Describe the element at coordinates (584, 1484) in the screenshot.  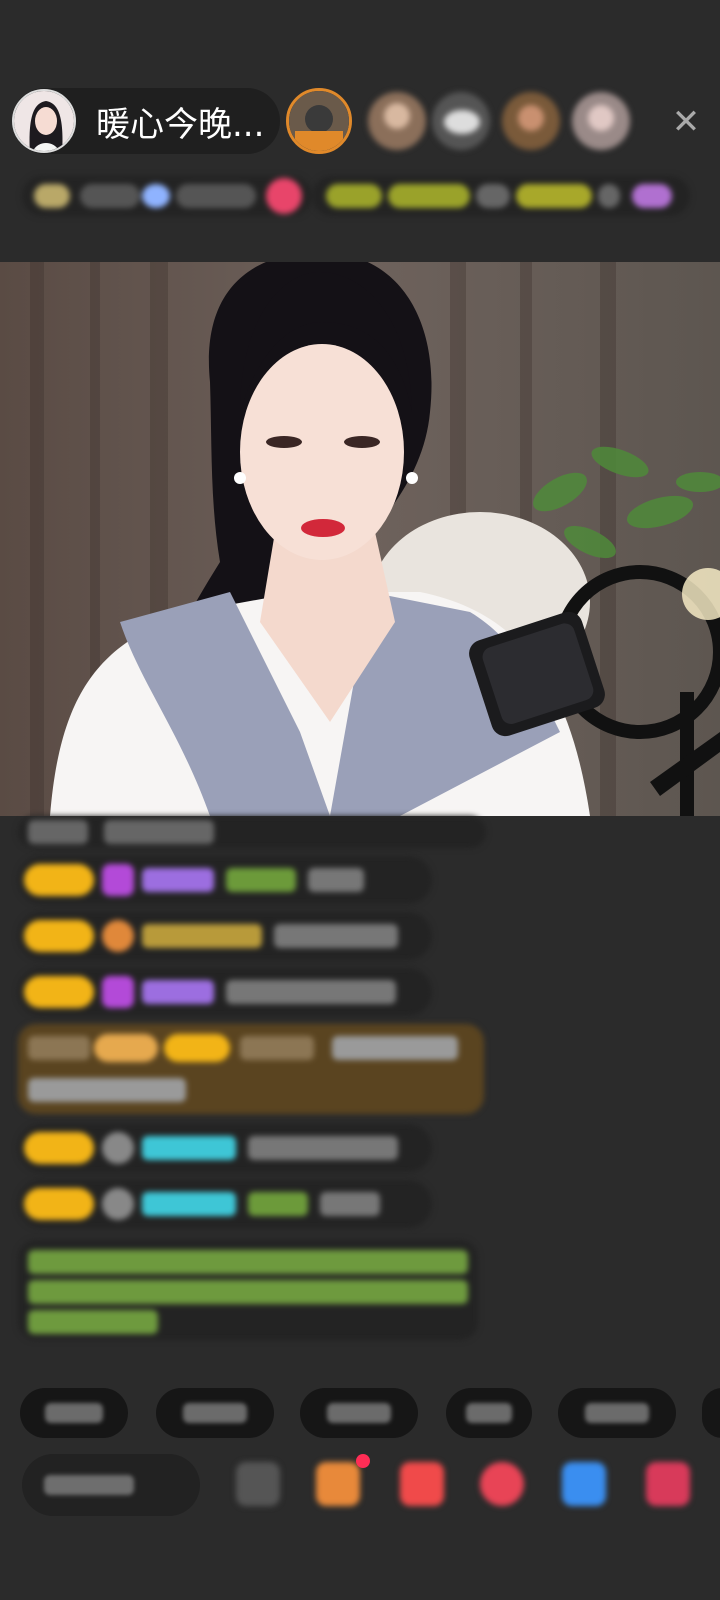
I see `game-icon` at that location.